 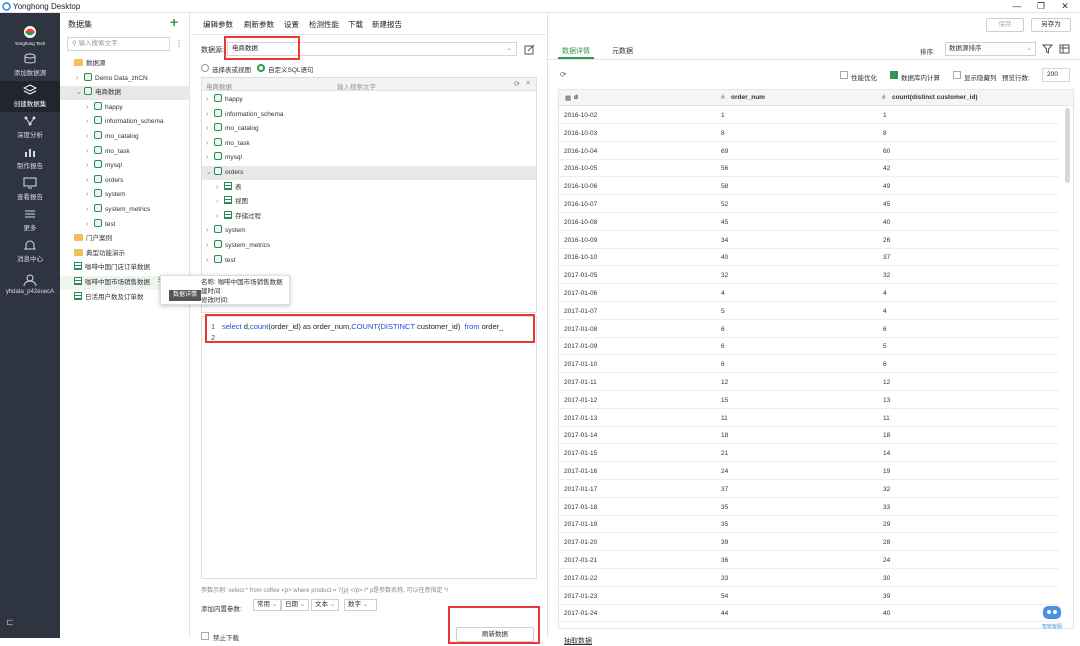 What do you see at coordinates (124, 225) in the screenshot?
I see `dataset-tree-item: › test` at bounding box center [124, 225].